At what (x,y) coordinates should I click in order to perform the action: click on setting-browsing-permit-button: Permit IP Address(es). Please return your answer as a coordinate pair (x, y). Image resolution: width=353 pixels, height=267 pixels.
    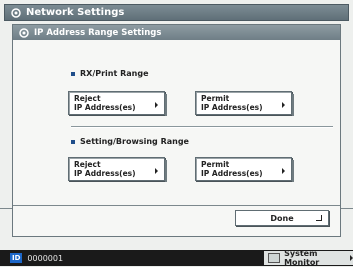
    Looking at the image, I should click on (244, 169).